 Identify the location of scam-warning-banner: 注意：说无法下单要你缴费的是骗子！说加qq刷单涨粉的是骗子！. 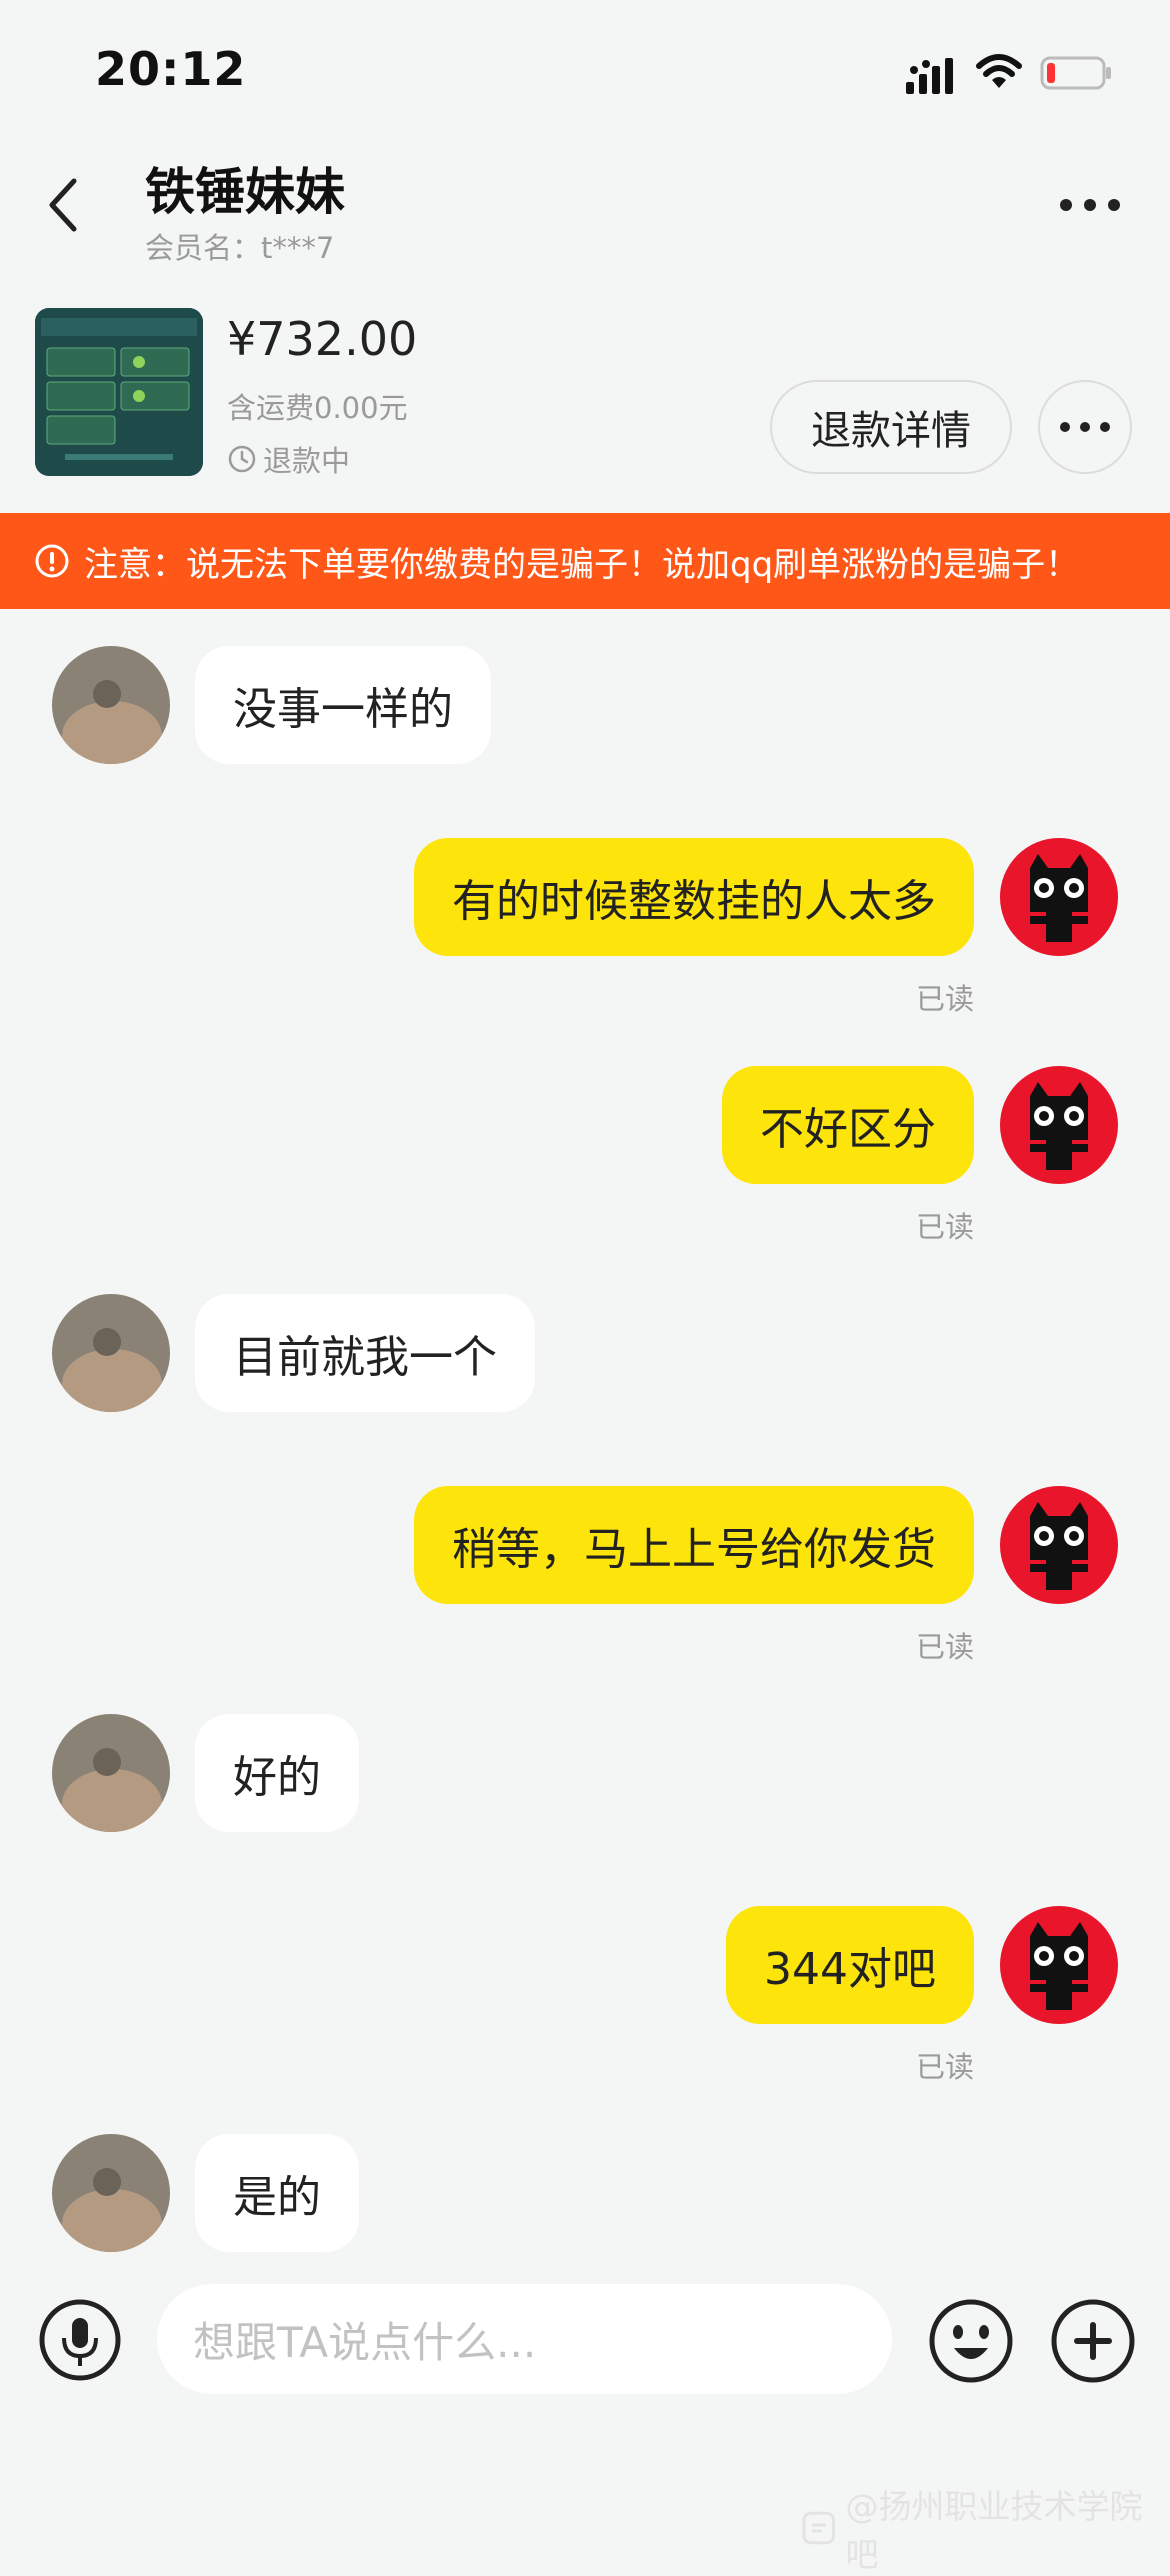
(585, 561).